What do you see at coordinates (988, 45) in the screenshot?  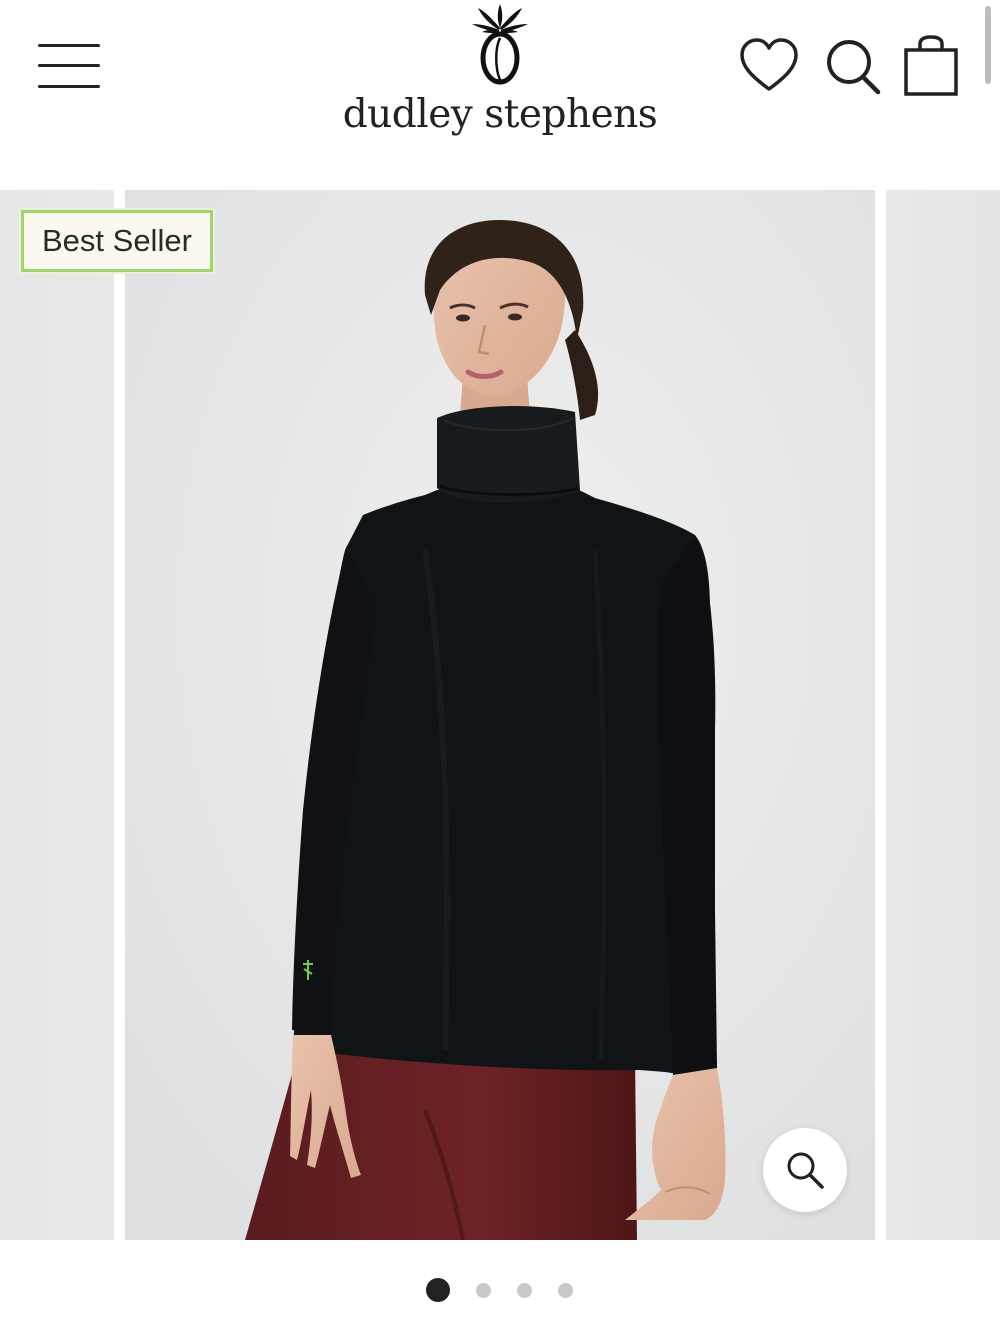 I see `page-scrollbar` at bounding box center [988, 45].